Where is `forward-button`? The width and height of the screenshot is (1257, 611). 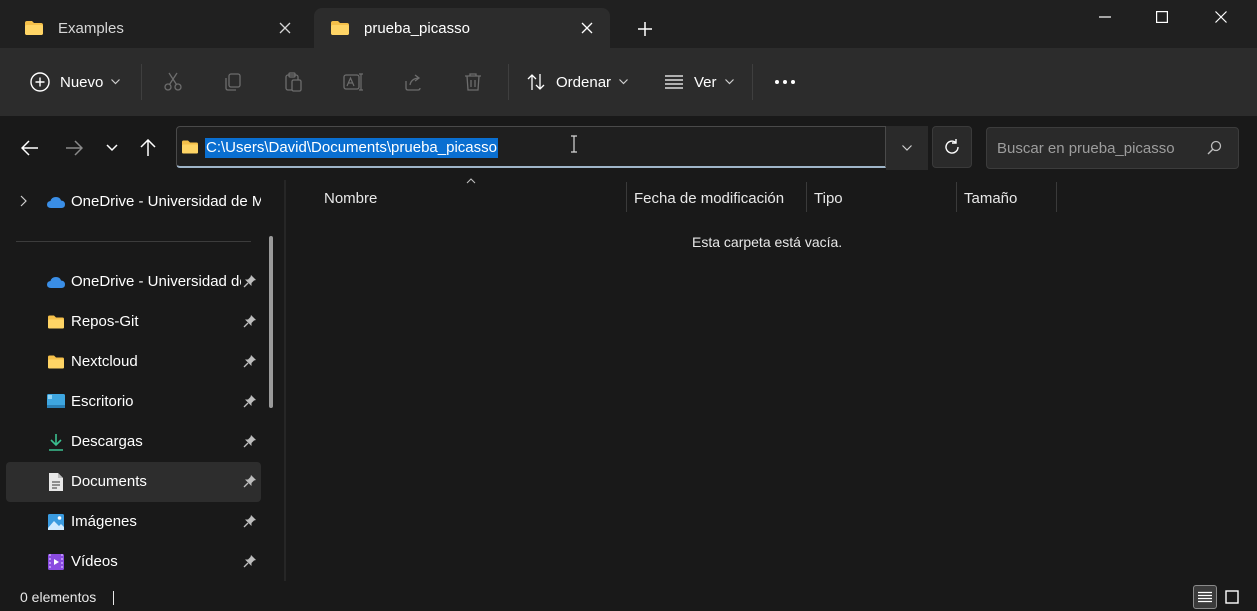
forward-button is located at coordinates (74, 148).